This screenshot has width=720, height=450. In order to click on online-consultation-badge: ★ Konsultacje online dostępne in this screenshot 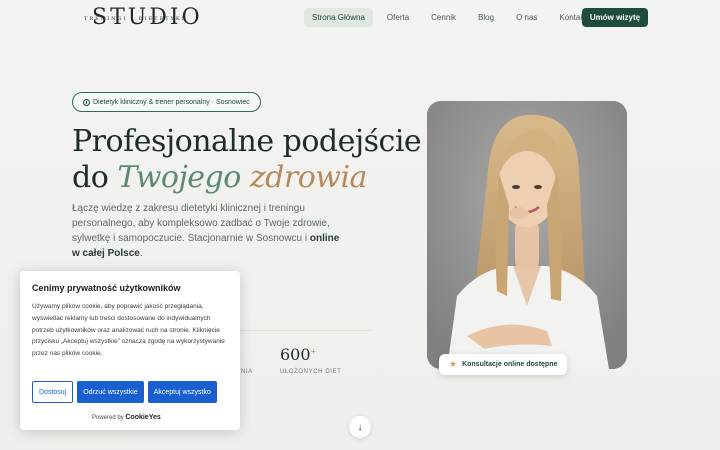, I will do `click(503, 364)`.